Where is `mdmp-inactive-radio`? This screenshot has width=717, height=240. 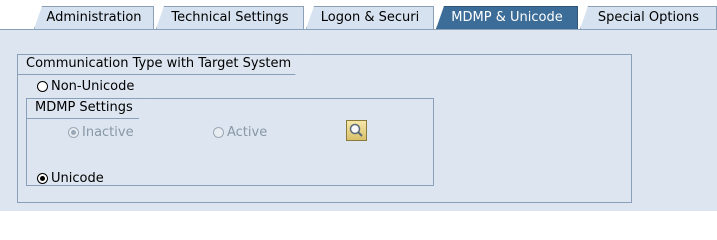 mdmp-inactive-radio is located at coordinates (73, 132).